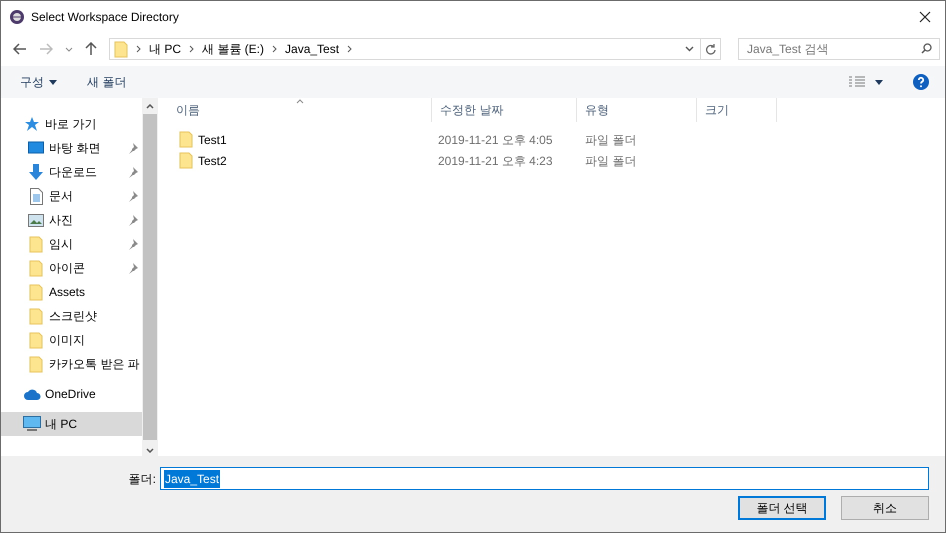 Image resolution: width=946 pixels, height=533 pixels. What do you see at coordinates (17, 17) in the screenshot?
I see `app-icon` at bounding box center [17, 17].